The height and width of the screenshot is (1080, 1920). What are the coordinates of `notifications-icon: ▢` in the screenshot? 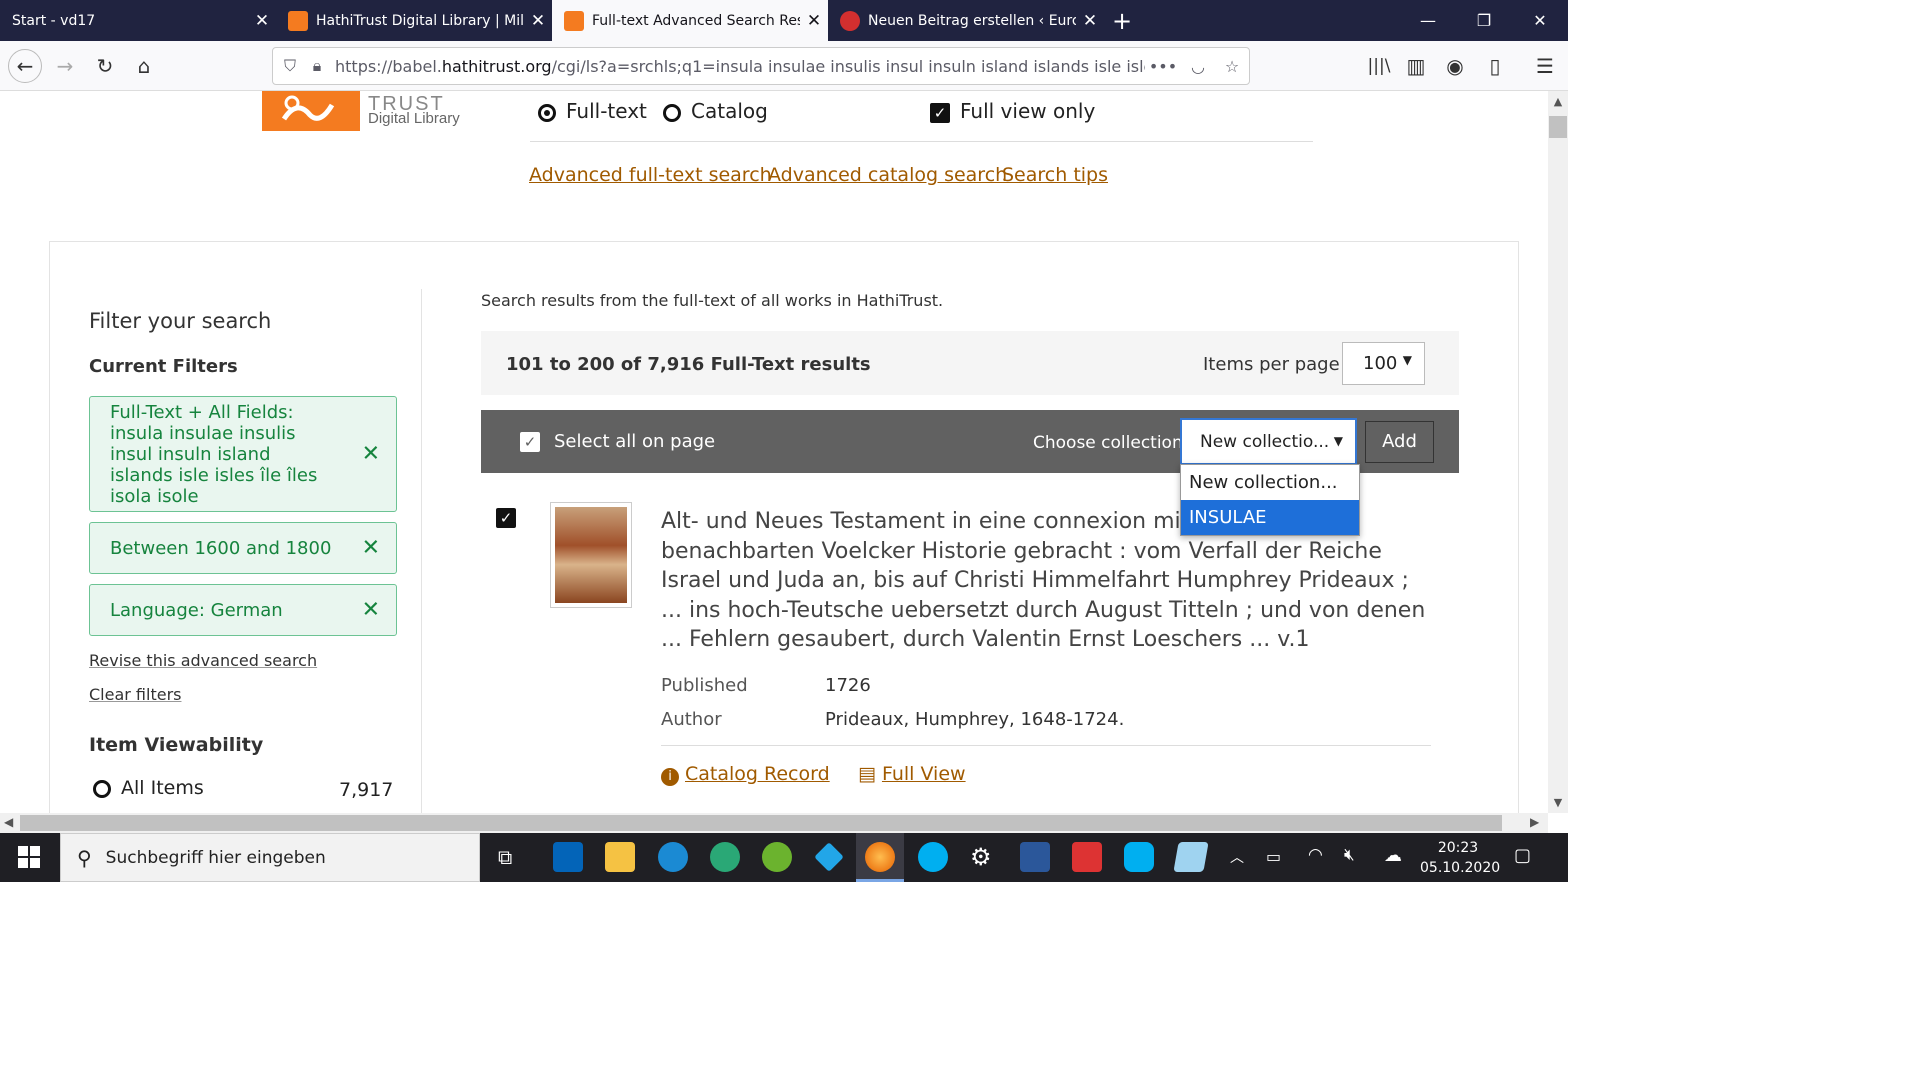 It's located at (1522, 855).